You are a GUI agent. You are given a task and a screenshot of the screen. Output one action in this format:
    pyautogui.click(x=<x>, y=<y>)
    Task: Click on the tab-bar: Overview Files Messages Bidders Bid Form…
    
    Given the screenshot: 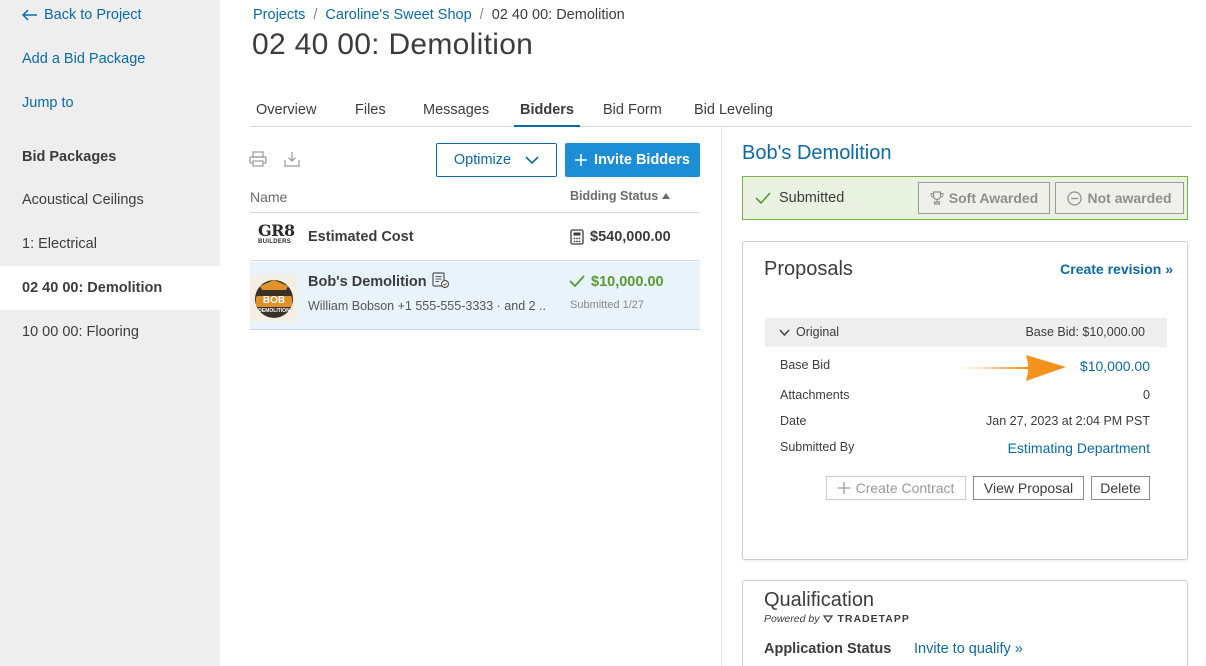 What is the action you would take?
    pyautogui.click(x=720, y=110)
    